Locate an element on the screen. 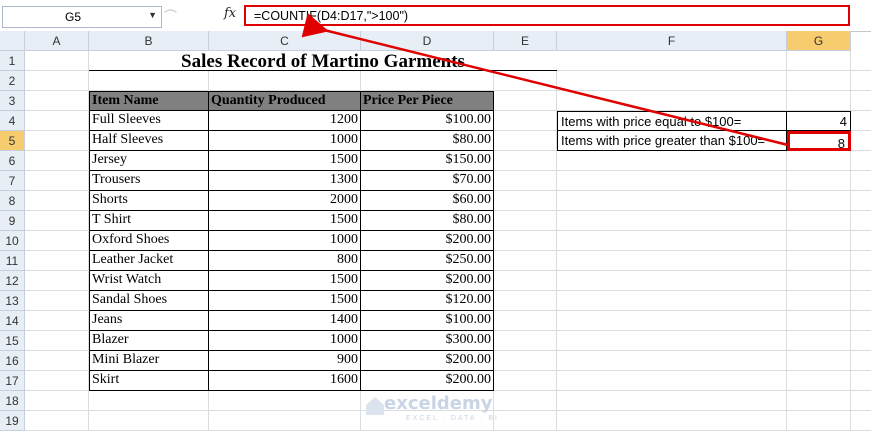  row-header-16: 16 is located at coordinates (12, 361).